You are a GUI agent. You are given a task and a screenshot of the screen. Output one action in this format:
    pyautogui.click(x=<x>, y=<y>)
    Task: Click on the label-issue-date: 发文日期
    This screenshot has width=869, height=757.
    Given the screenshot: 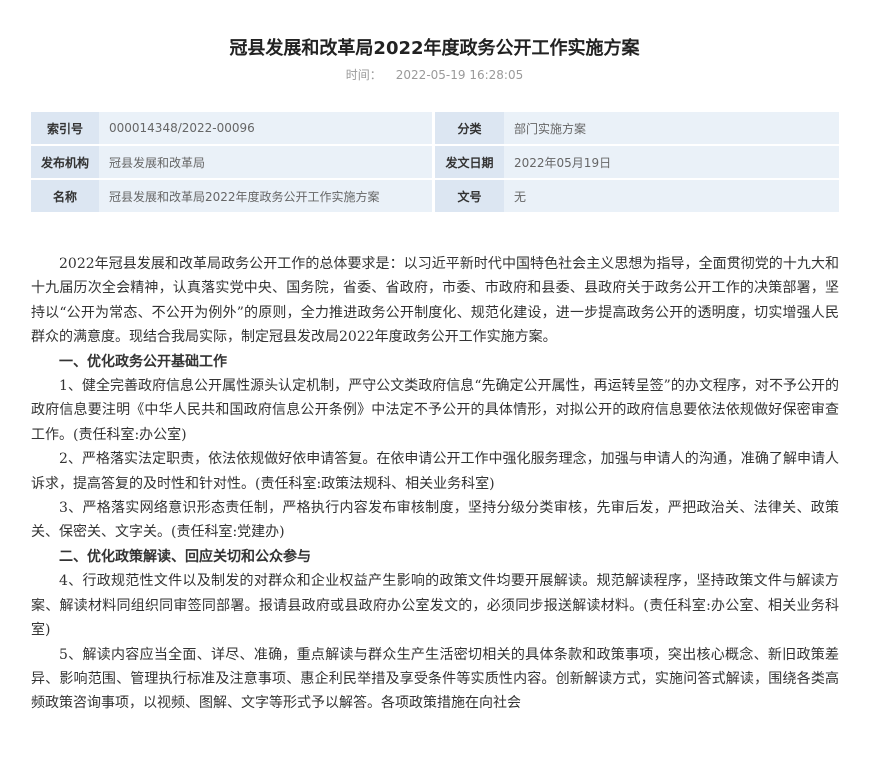 What is the action you would take?
    pyautogui.click(x=469, y=162)
    